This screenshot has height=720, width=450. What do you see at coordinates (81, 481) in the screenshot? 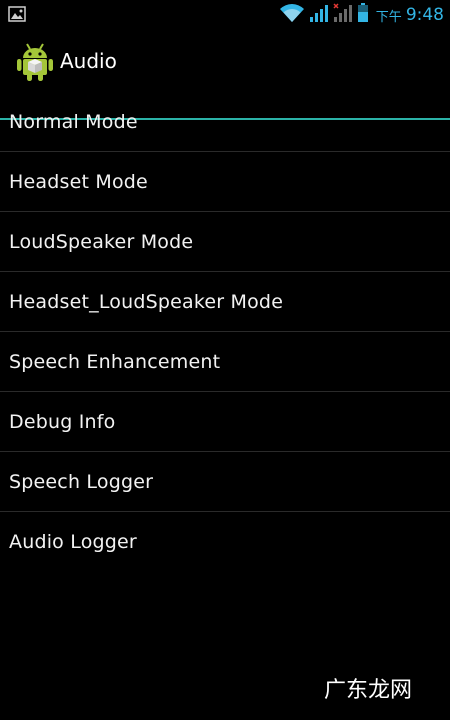
I see `menu-item-label: Speech Logger` at bounding box center [81, 481].